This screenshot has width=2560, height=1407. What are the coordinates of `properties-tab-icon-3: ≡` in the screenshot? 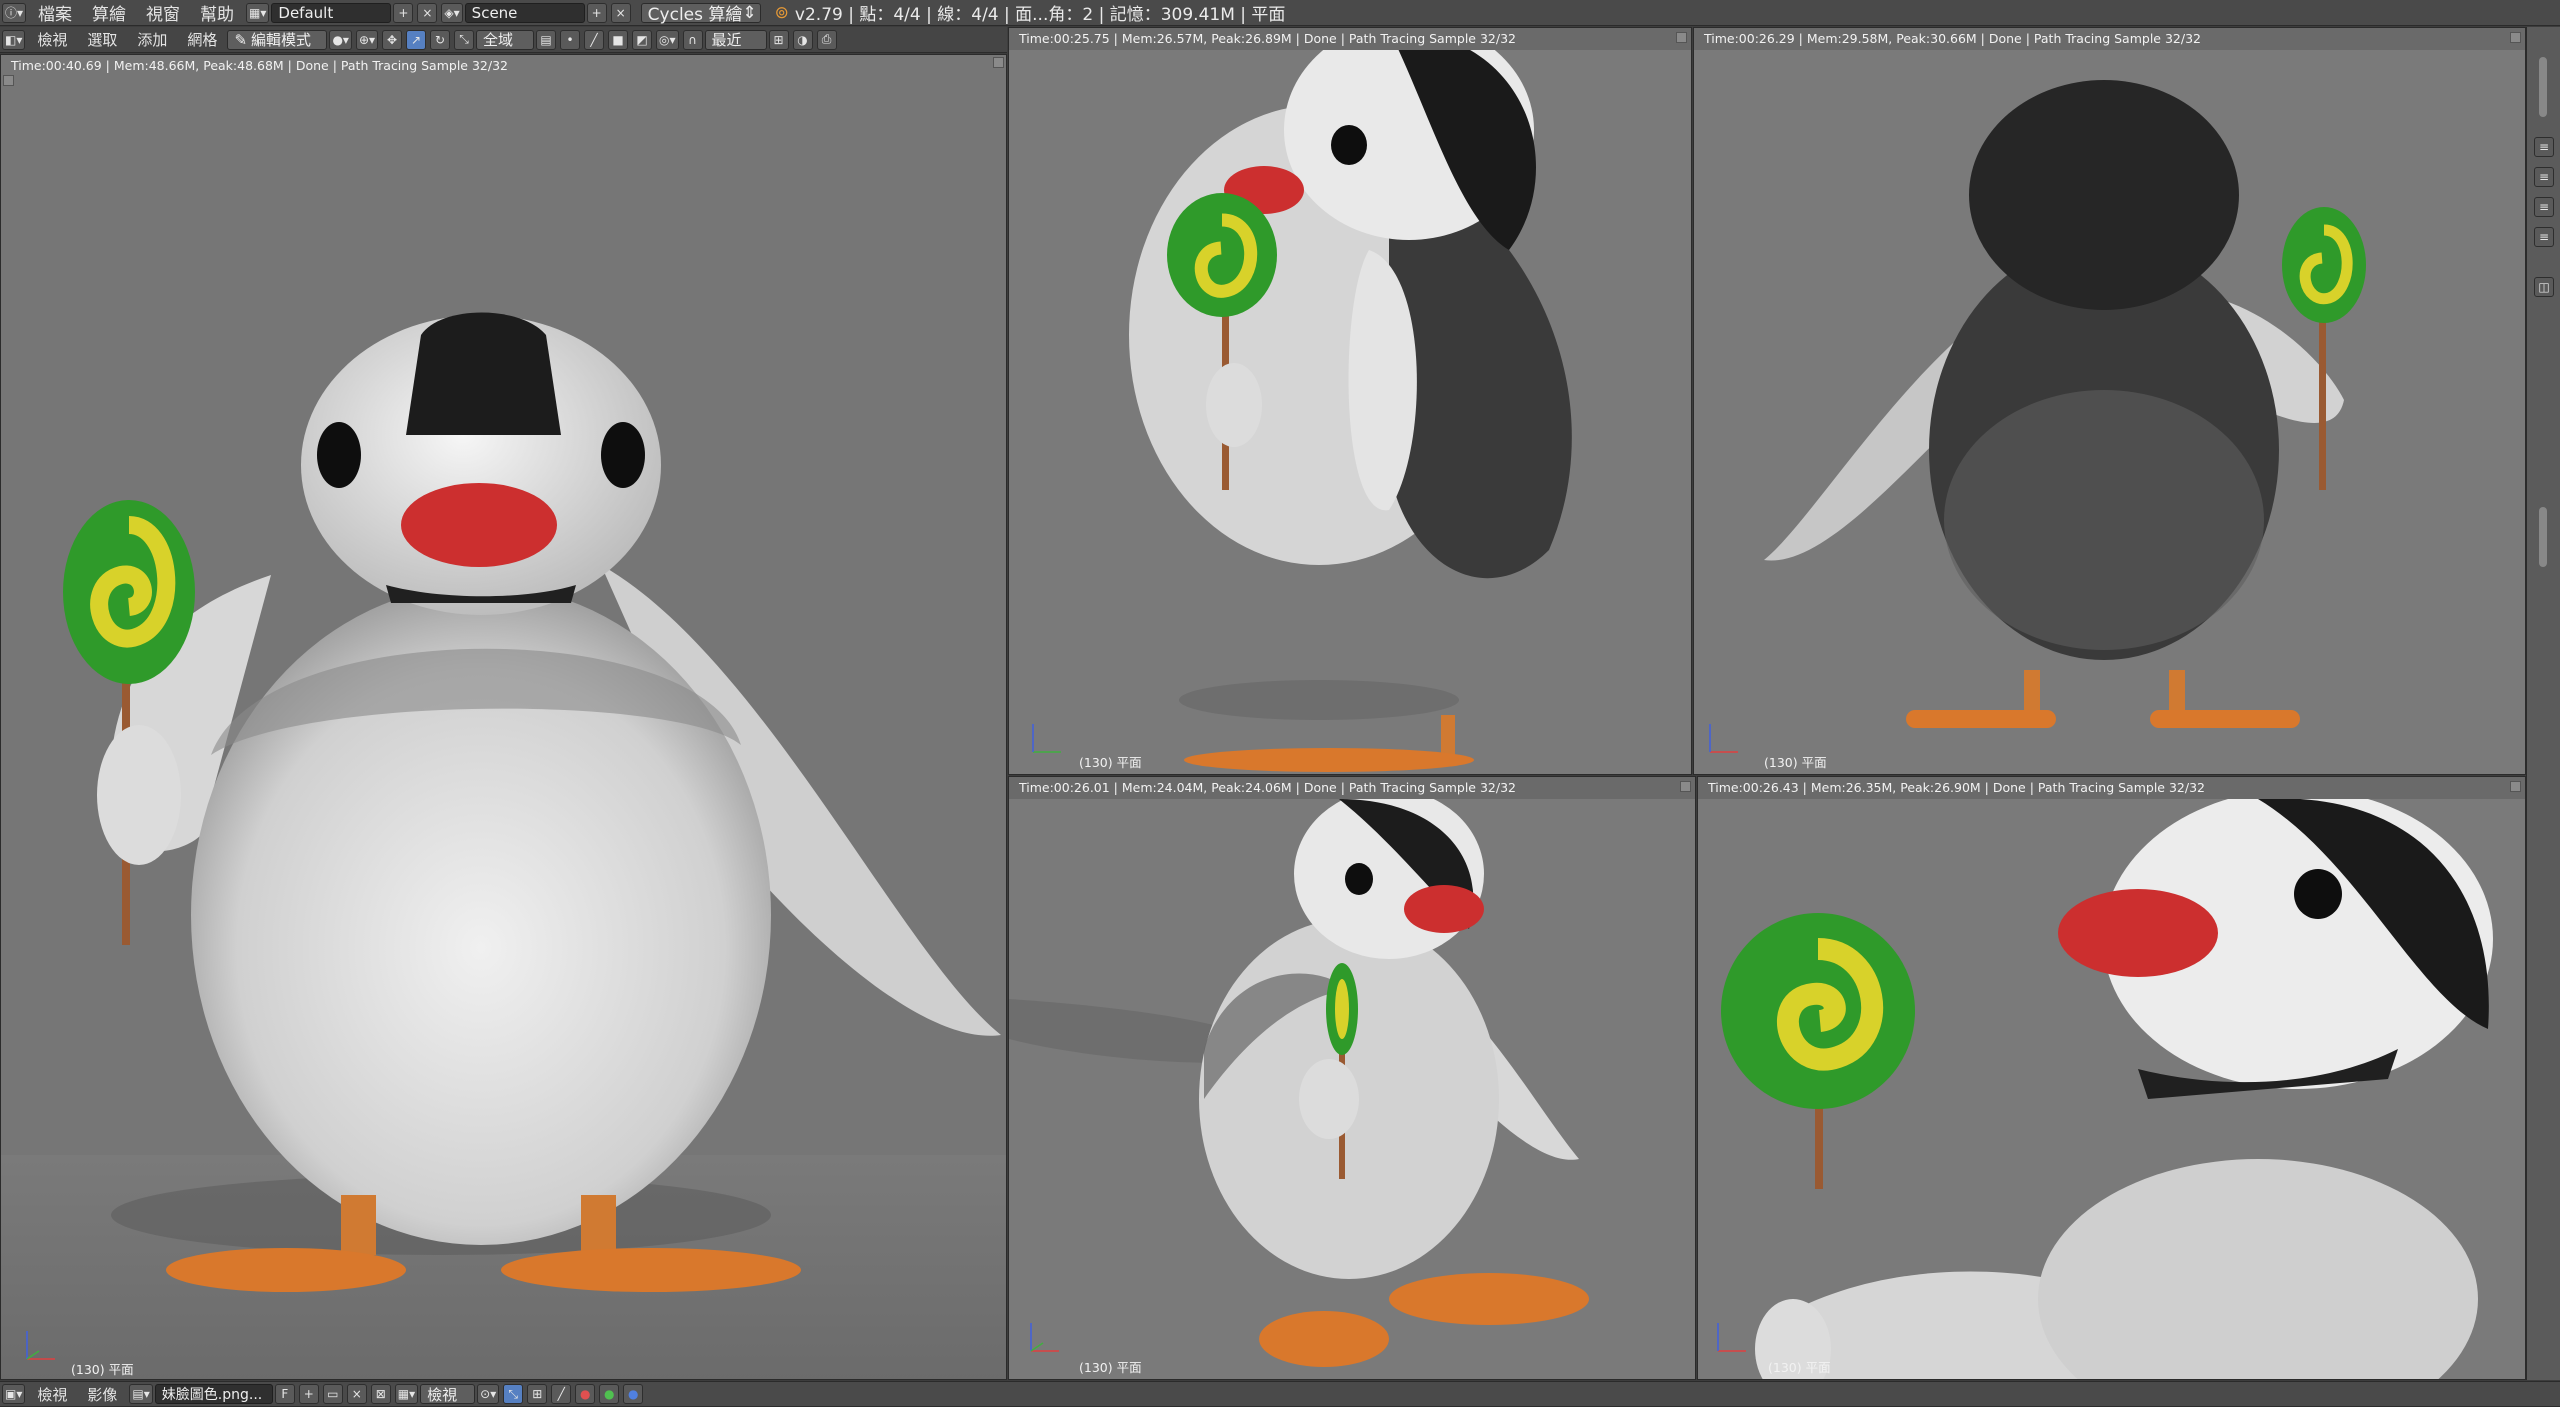 It's located at (2544, 207).